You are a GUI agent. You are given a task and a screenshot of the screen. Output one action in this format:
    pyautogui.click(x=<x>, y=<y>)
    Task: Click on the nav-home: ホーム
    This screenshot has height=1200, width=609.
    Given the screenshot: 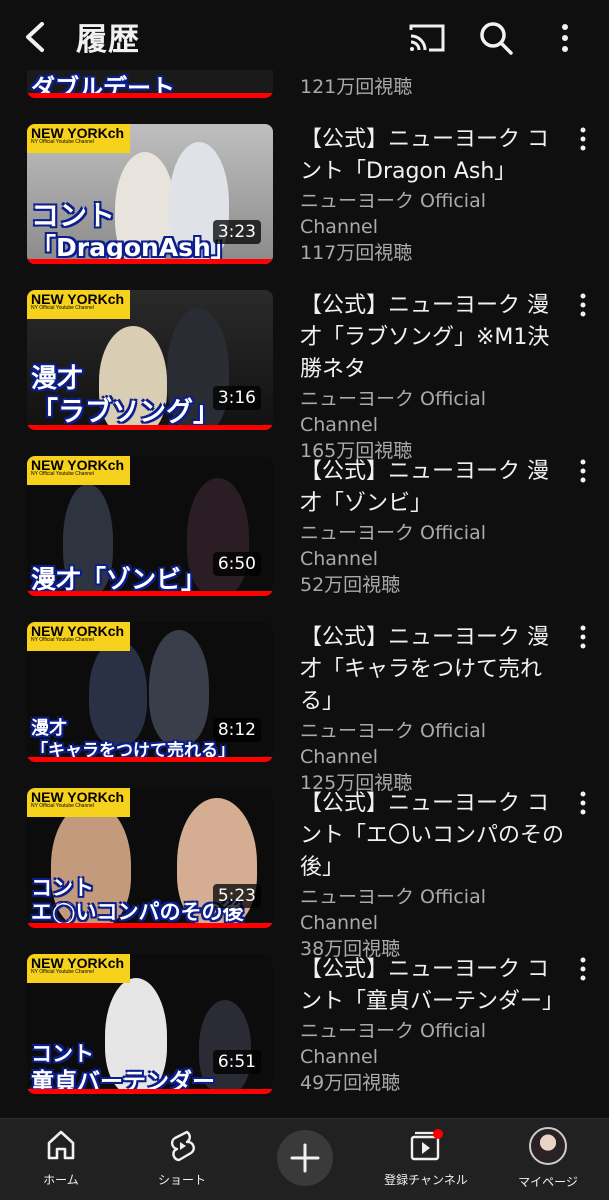 What is the action you would take?
    pyautogui.click(x=61, y=1157)
    